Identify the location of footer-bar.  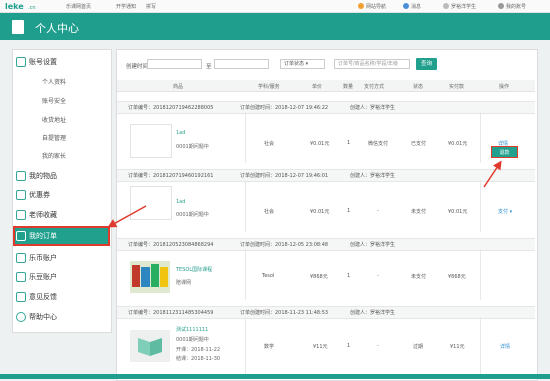
(275, 376).